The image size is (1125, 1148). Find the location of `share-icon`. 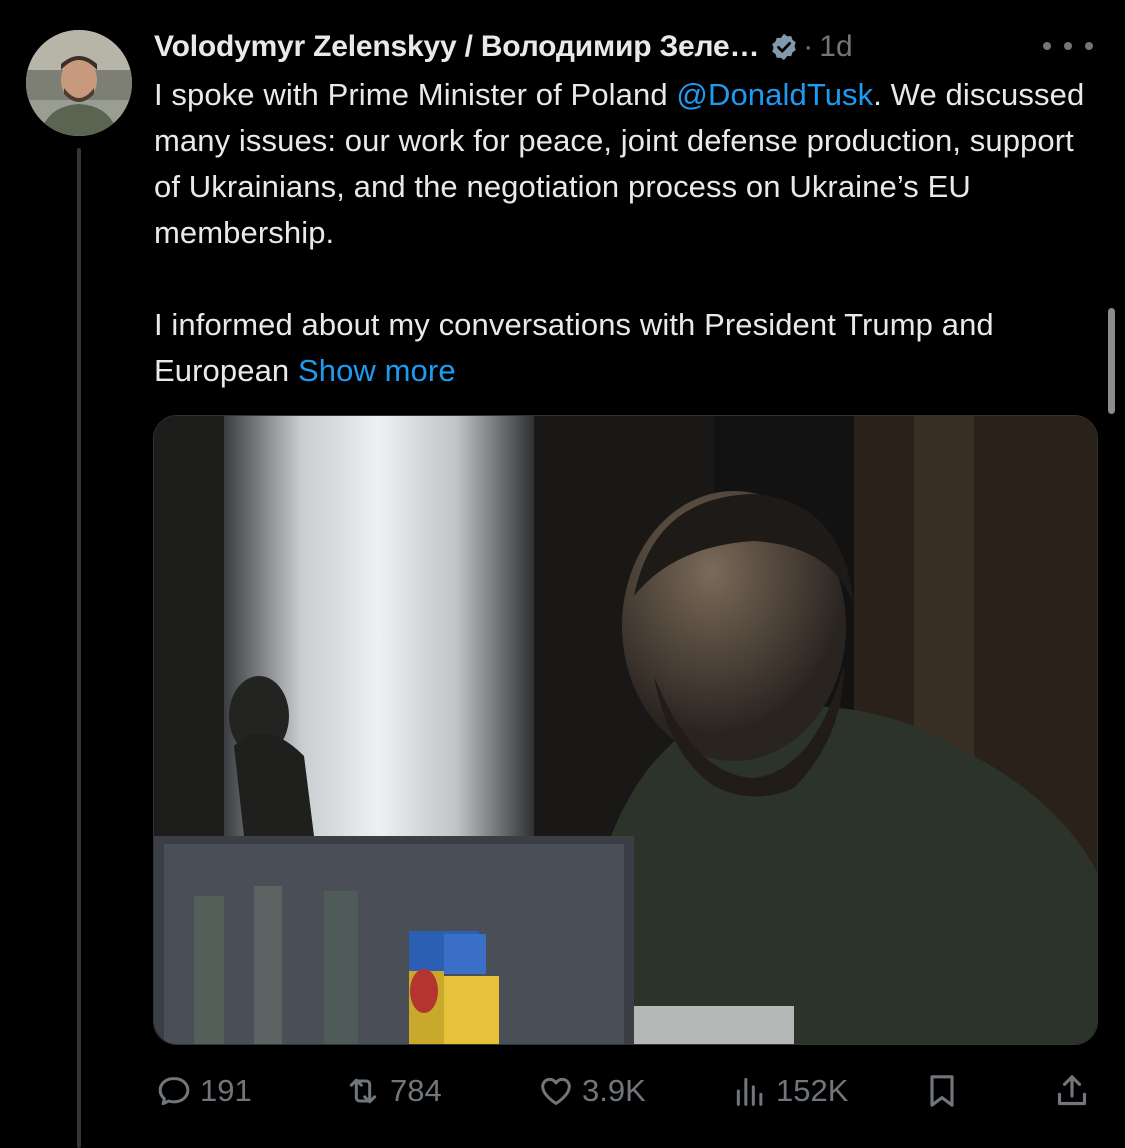

share-icon is located at coordinates (1072, 1090).